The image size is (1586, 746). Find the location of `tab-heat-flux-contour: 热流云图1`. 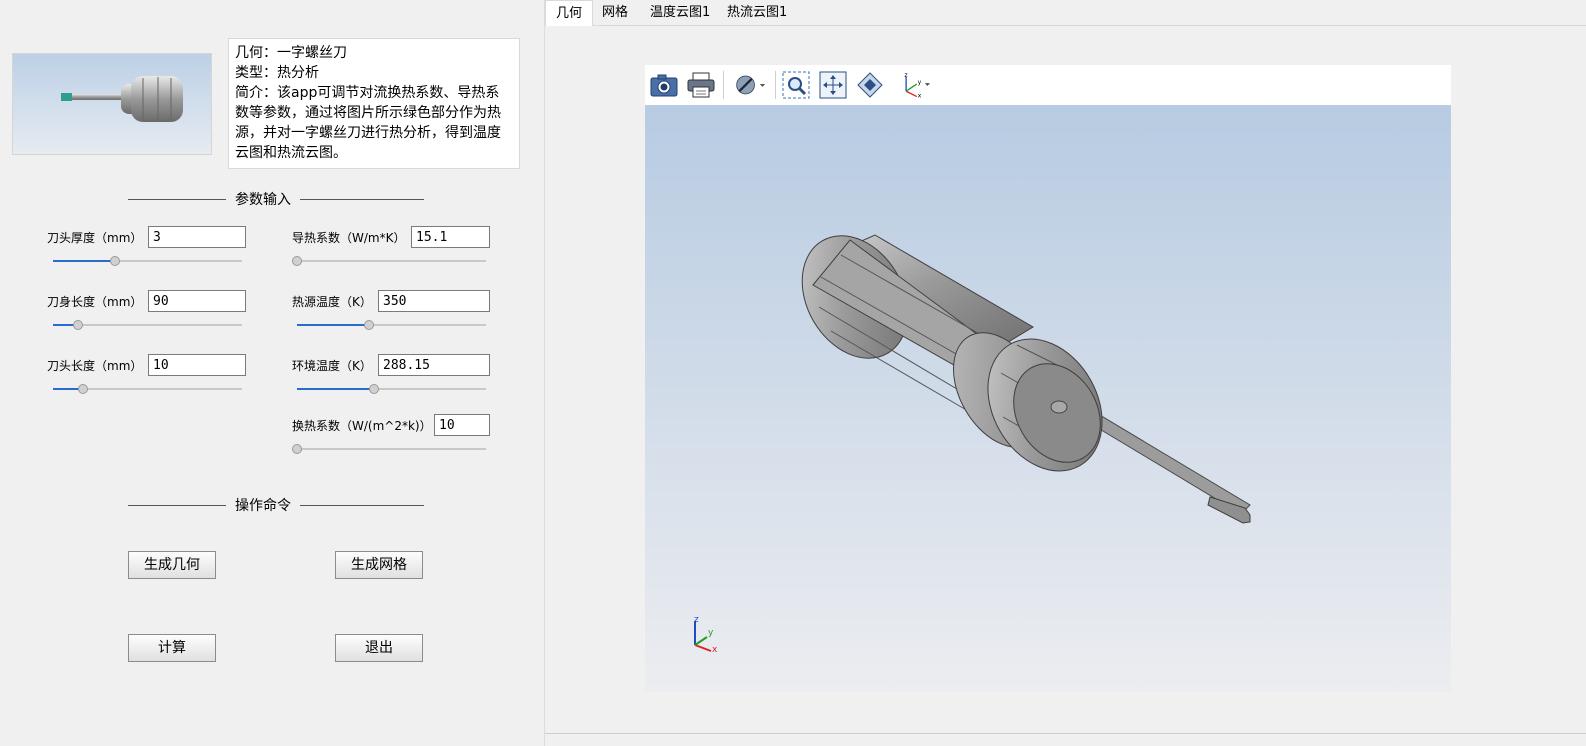

tab-heat-flux-contour: 热流云图1 is located at coordinates (757, 12).